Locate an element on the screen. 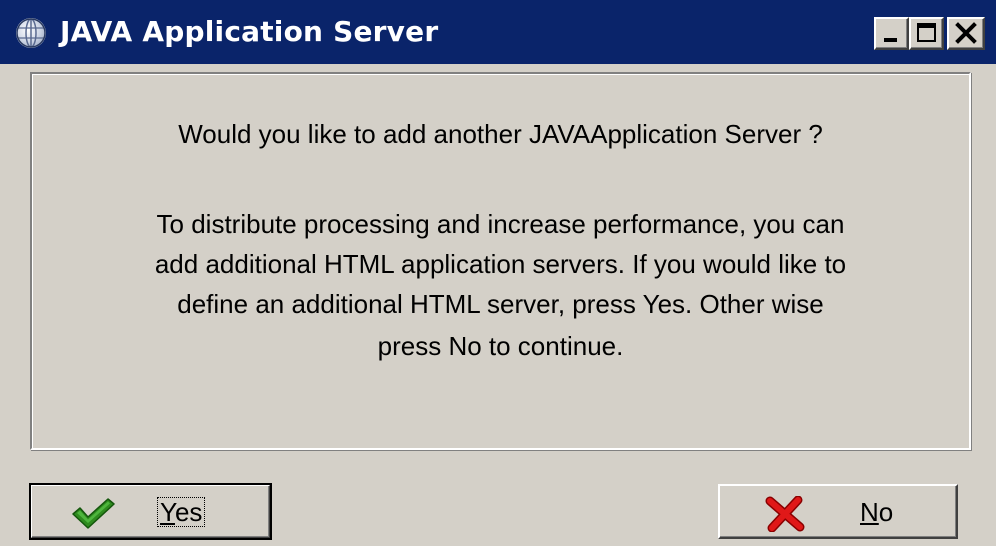  yes-button-label: Yes is located at coordinates (181, 512).